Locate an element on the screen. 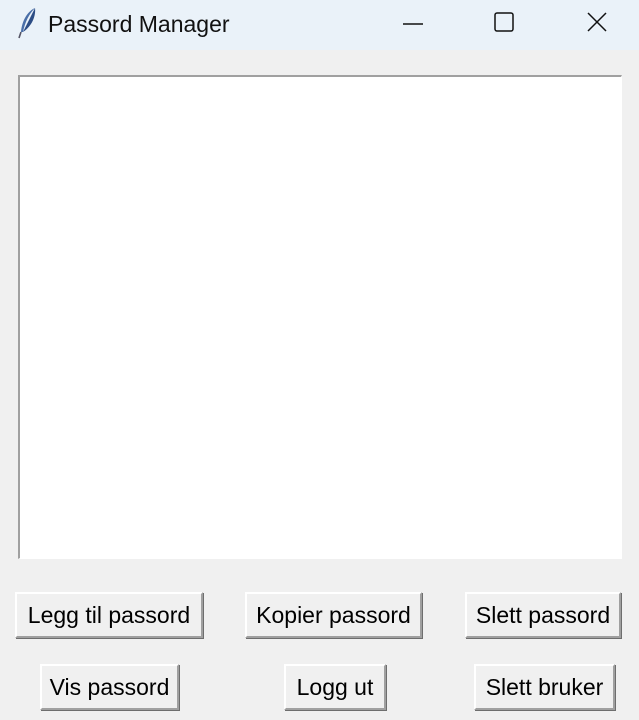  maximize-button is located at coordinates (504, 22).